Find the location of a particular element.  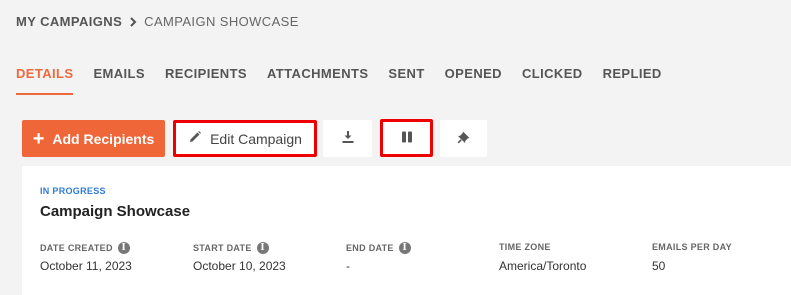

download-icon is located at coordinates (348, 138).